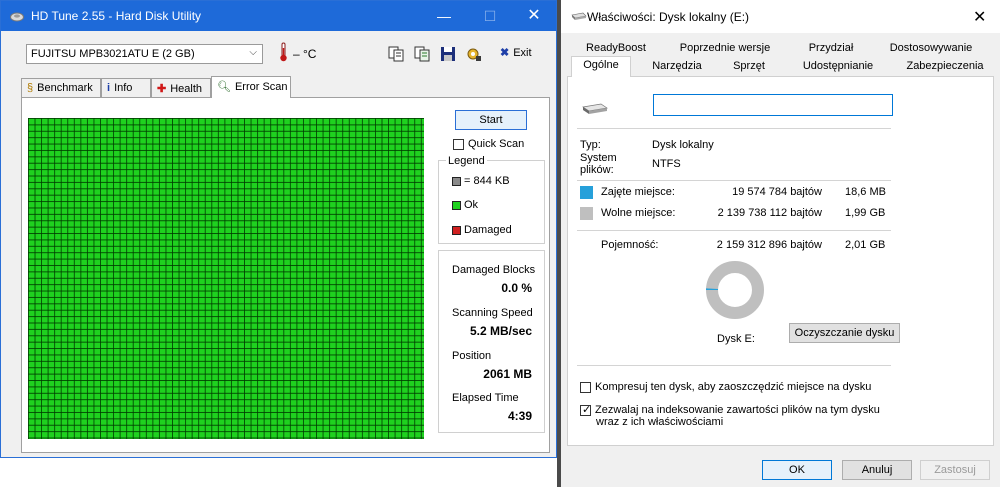 This screenshot has width=1000, height=487. I want to click on free-space-label: Wolne miejsce:, so click(638, 213).